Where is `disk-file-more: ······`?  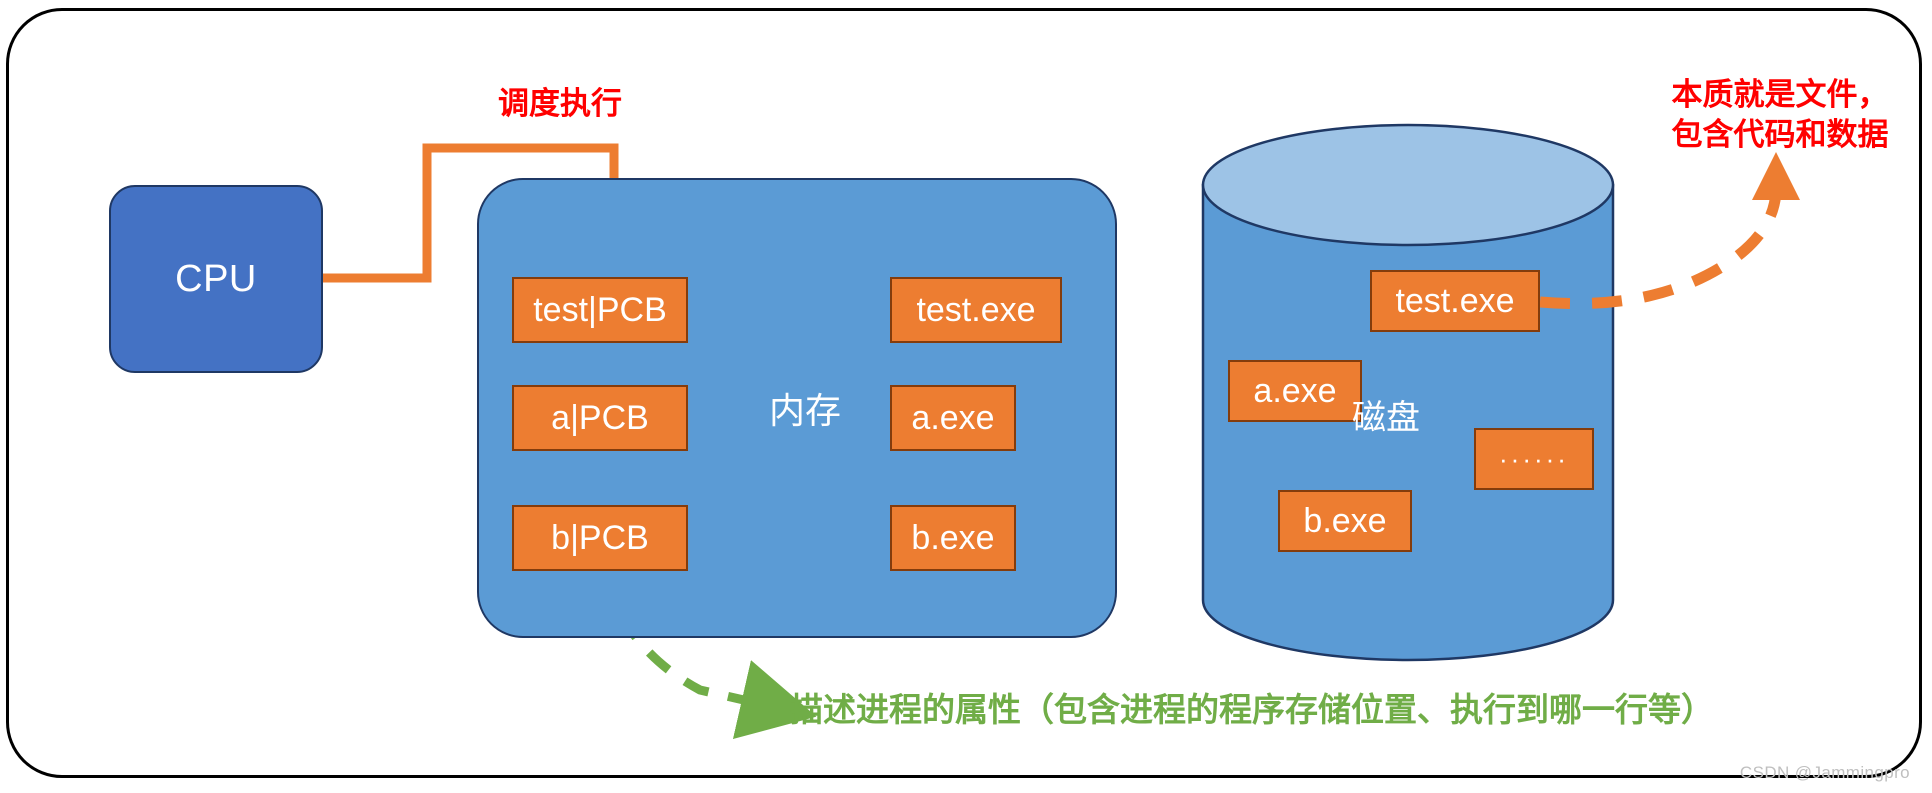
disk-file-more: ······ is located at coordinates (1534, 459).